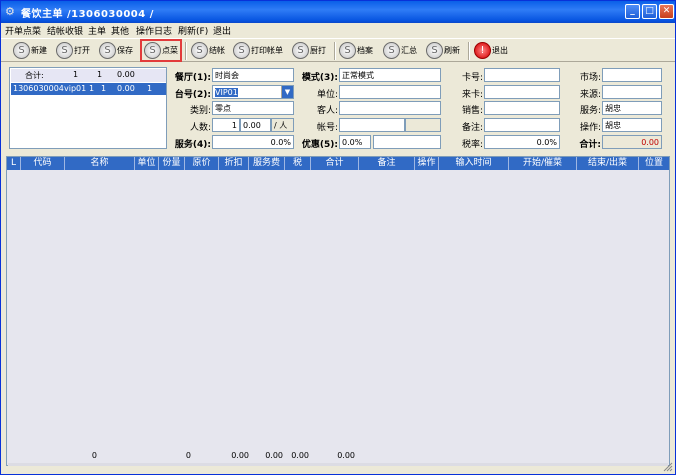 The height and width of the screenshot is (475, 676). I want to click on guest-field, so click(390, 108).